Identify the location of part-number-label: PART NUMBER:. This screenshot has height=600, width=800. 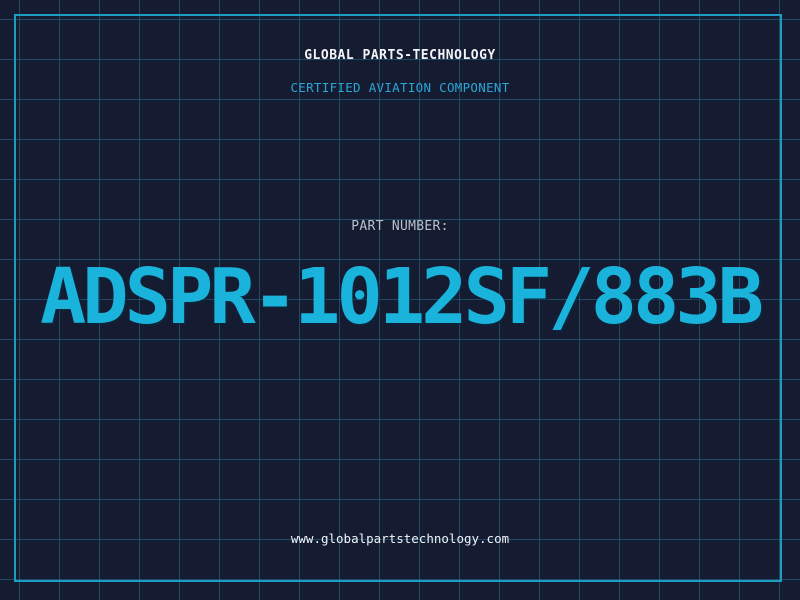
(400, 226).